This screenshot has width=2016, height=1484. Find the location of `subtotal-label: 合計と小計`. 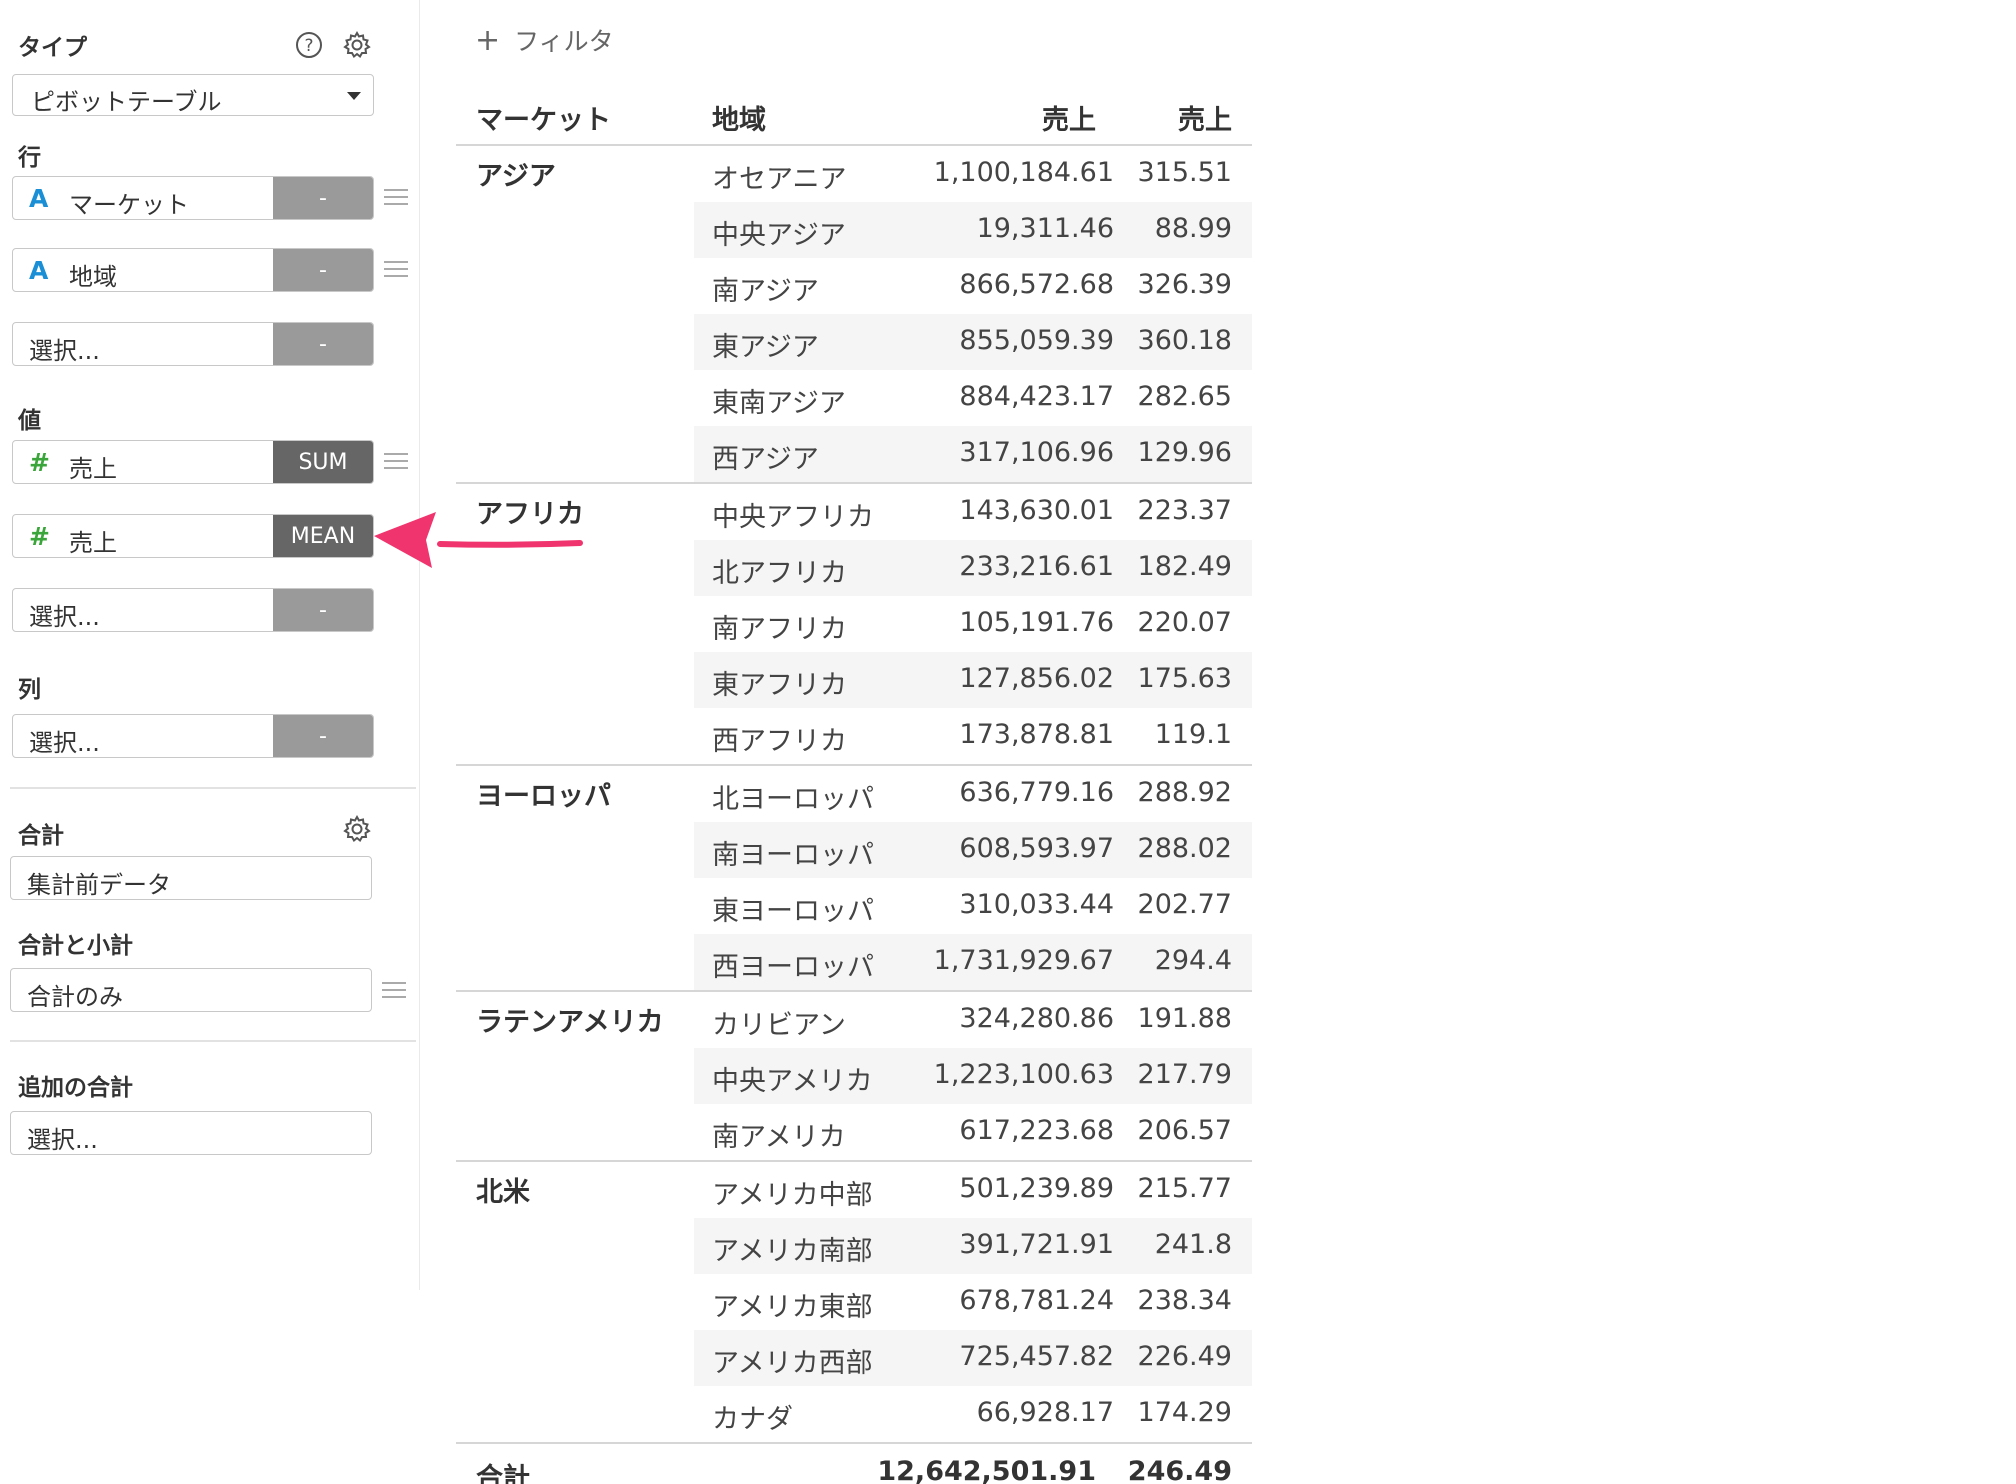

subtotal-label: 合計と小計 is located at coordinates (75, 946).